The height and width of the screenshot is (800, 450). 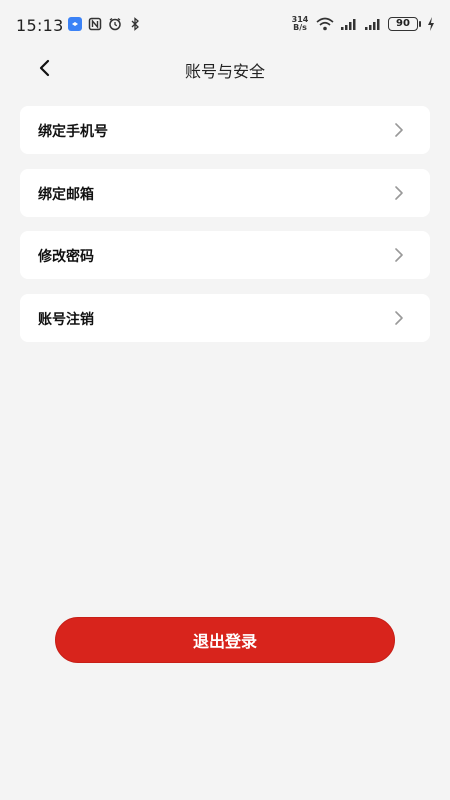 What do you see at coordinates (225, 255) in the screenshot?
I see `menu-item-change-password: 修改密码` at bounding box center [225, 255].